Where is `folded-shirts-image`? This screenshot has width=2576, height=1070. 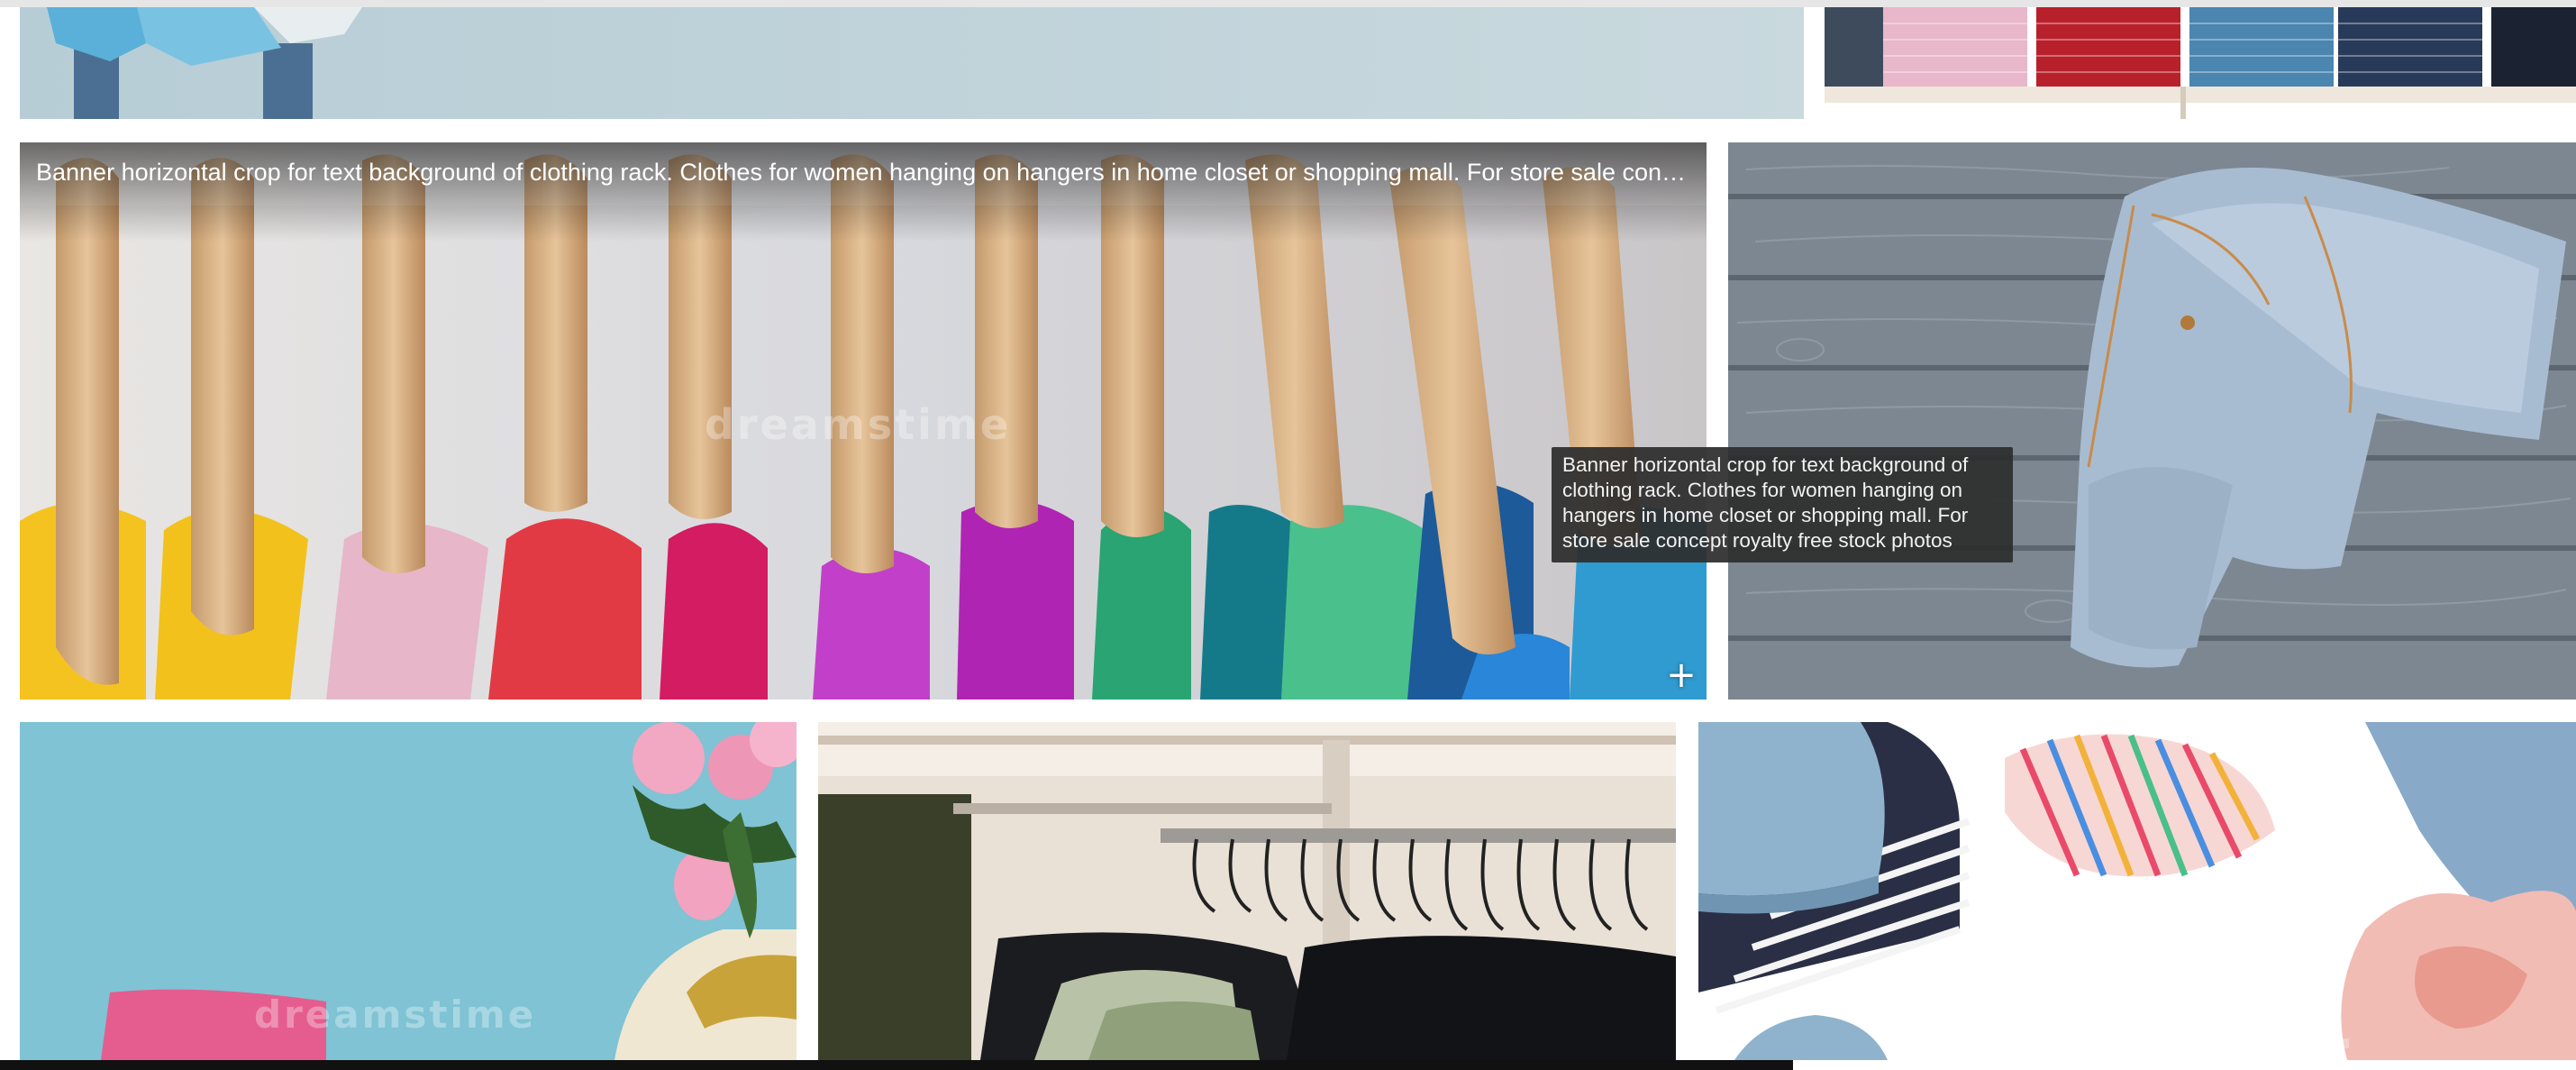
folded-shirts-image is located at coordinates (2200, 63).